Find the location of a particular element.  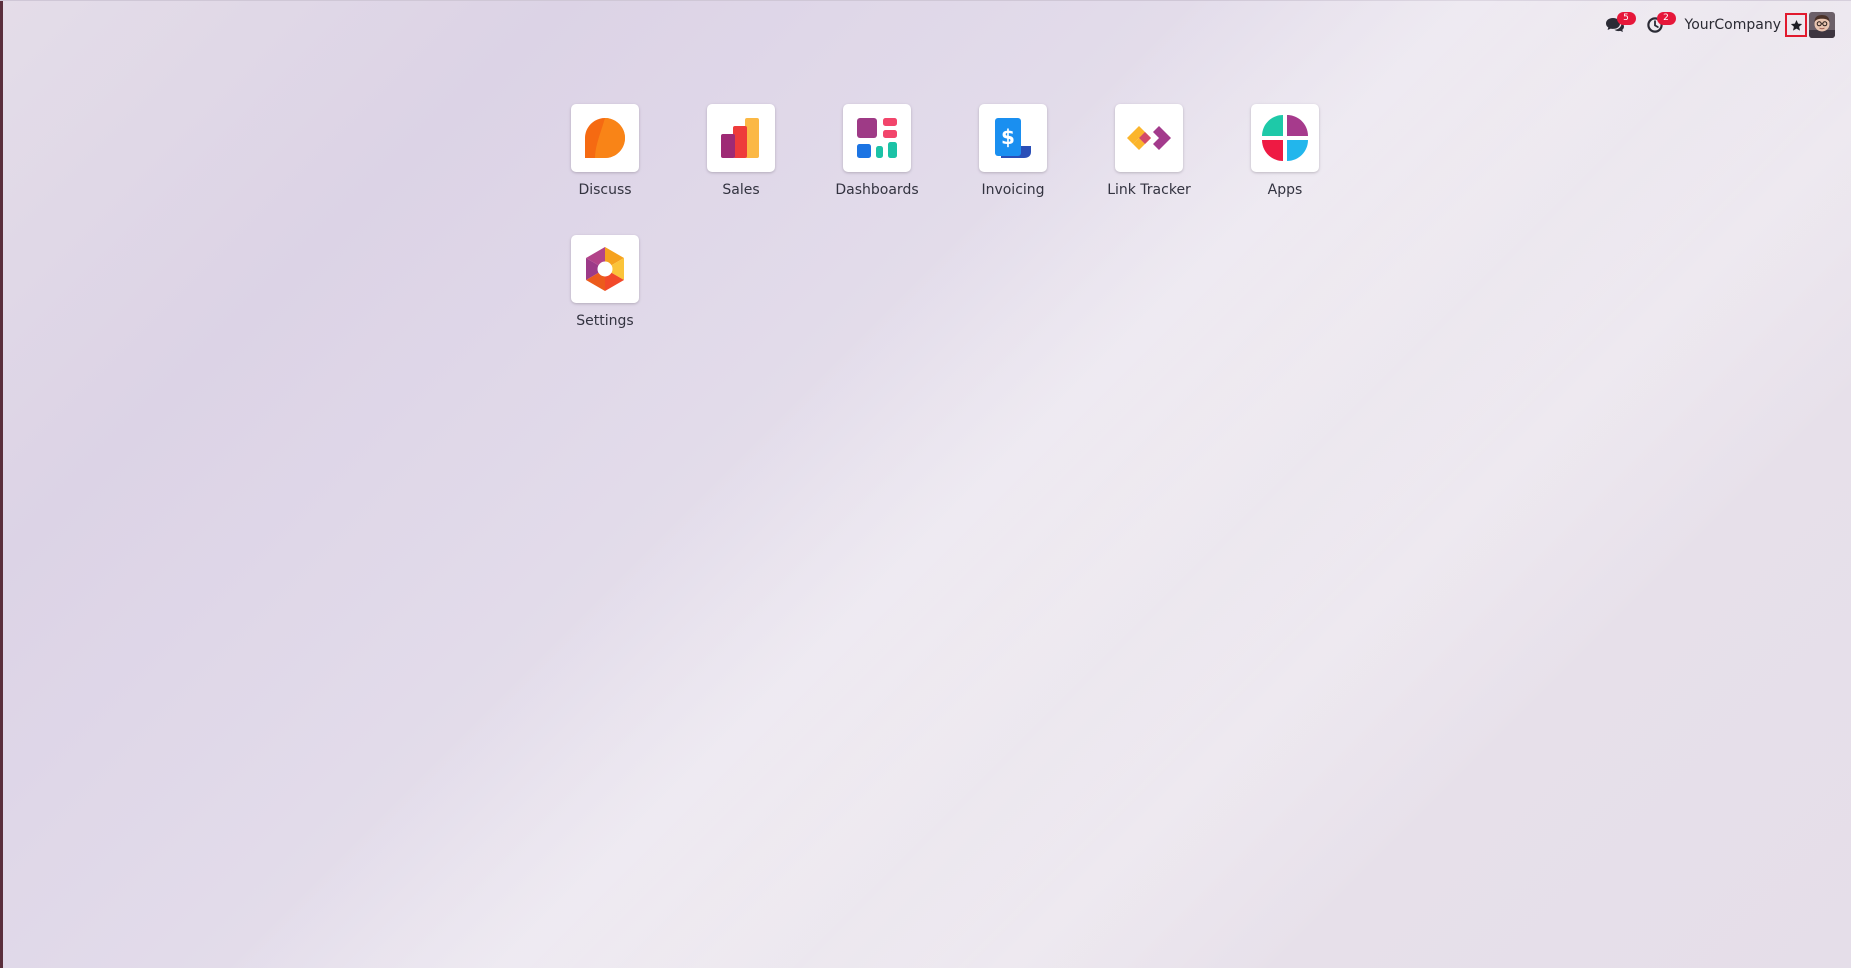

dashboards-icon is located at coordinates (877, 138).